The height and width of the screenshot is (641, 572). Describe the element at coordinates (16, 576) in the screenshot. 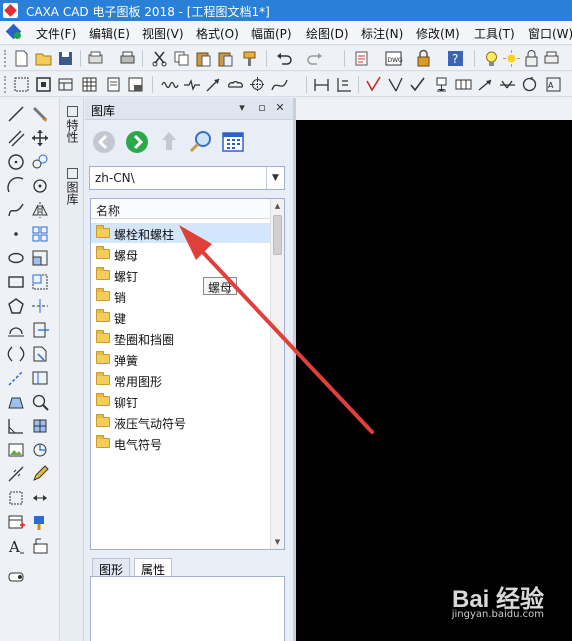

I see `hand-tool-icon` at that location.